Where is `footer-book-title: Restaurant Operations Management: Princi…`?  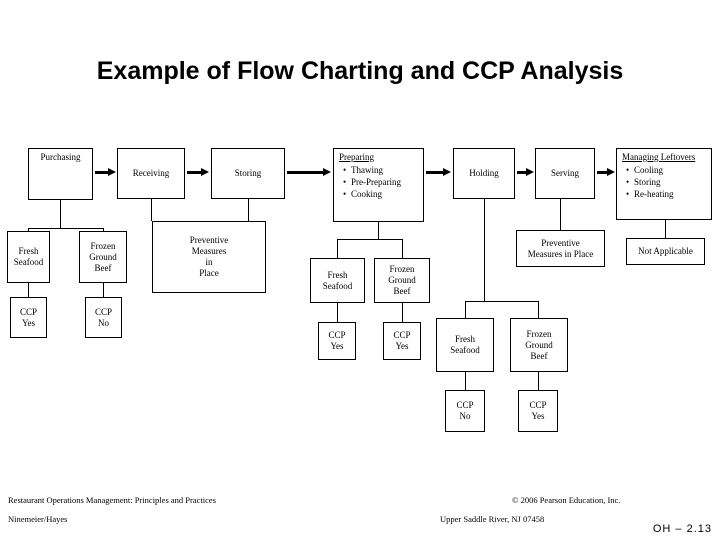 footer-book-title: Restaurant Operations Management: Princi… is located at coordinates (112, 500).